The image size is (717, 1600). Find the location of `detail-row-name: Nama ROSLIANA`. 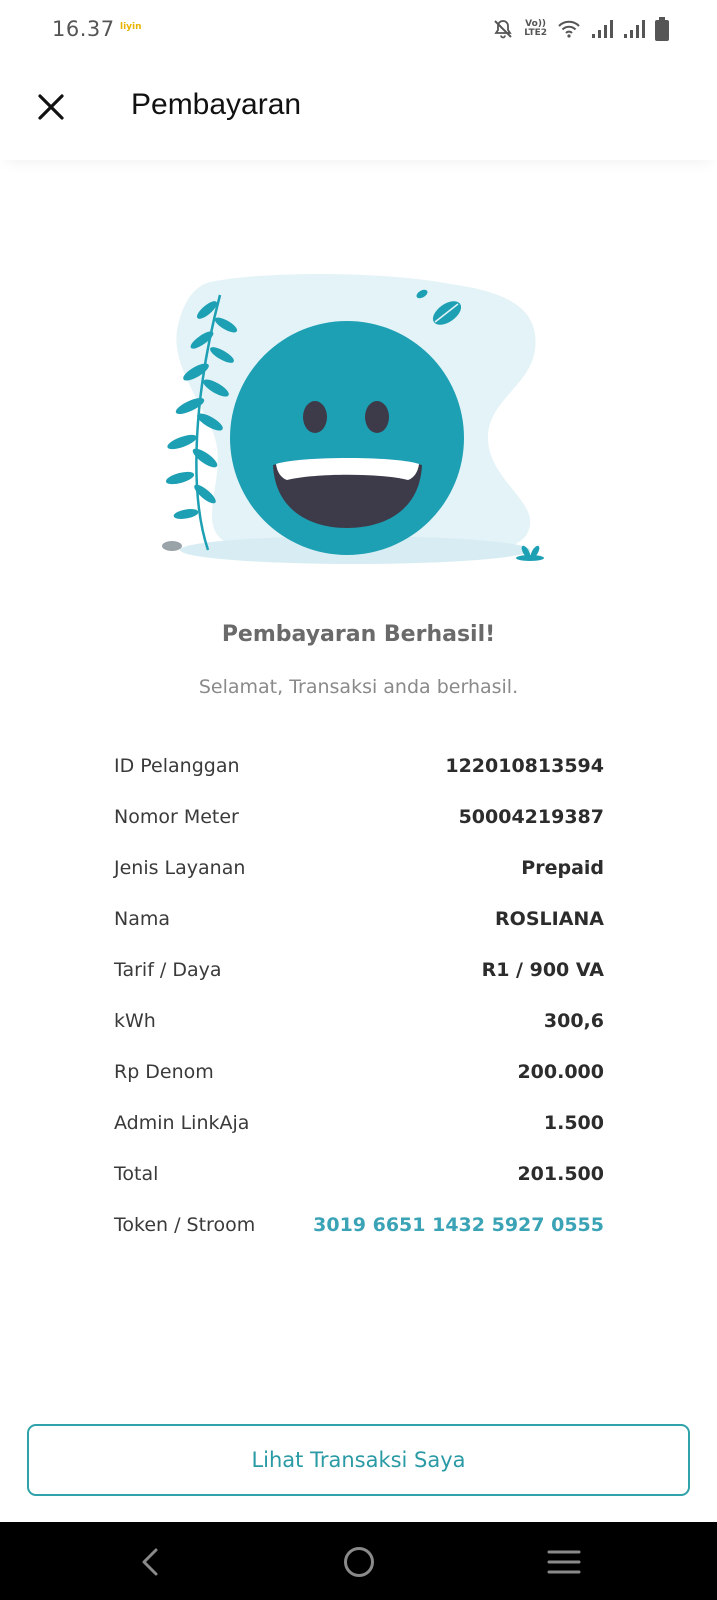

detail-row-name: Nama ROSLIANA is located at coordinates (359, 918).